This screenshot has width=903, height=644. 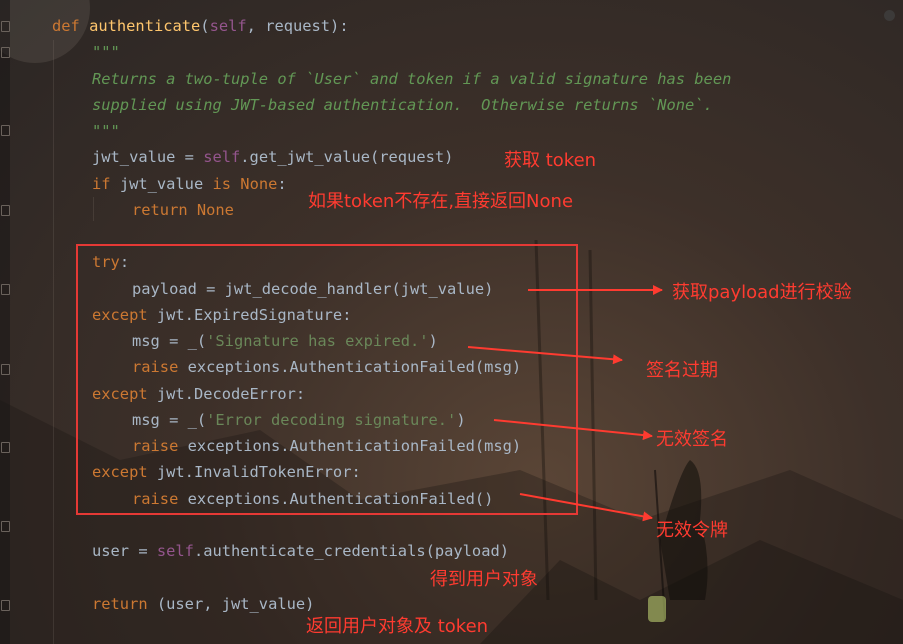 What do you see at coordinates (762, 292) in the screenshot?
I see `annotation-validate-payload: 获取payload进行校验` at bounding box center [762, 292].